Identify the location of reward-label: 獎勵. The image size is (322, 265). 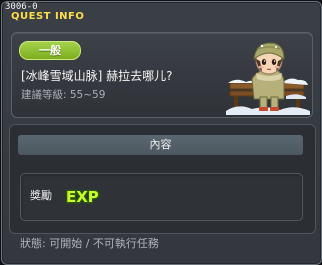
(41, 195).